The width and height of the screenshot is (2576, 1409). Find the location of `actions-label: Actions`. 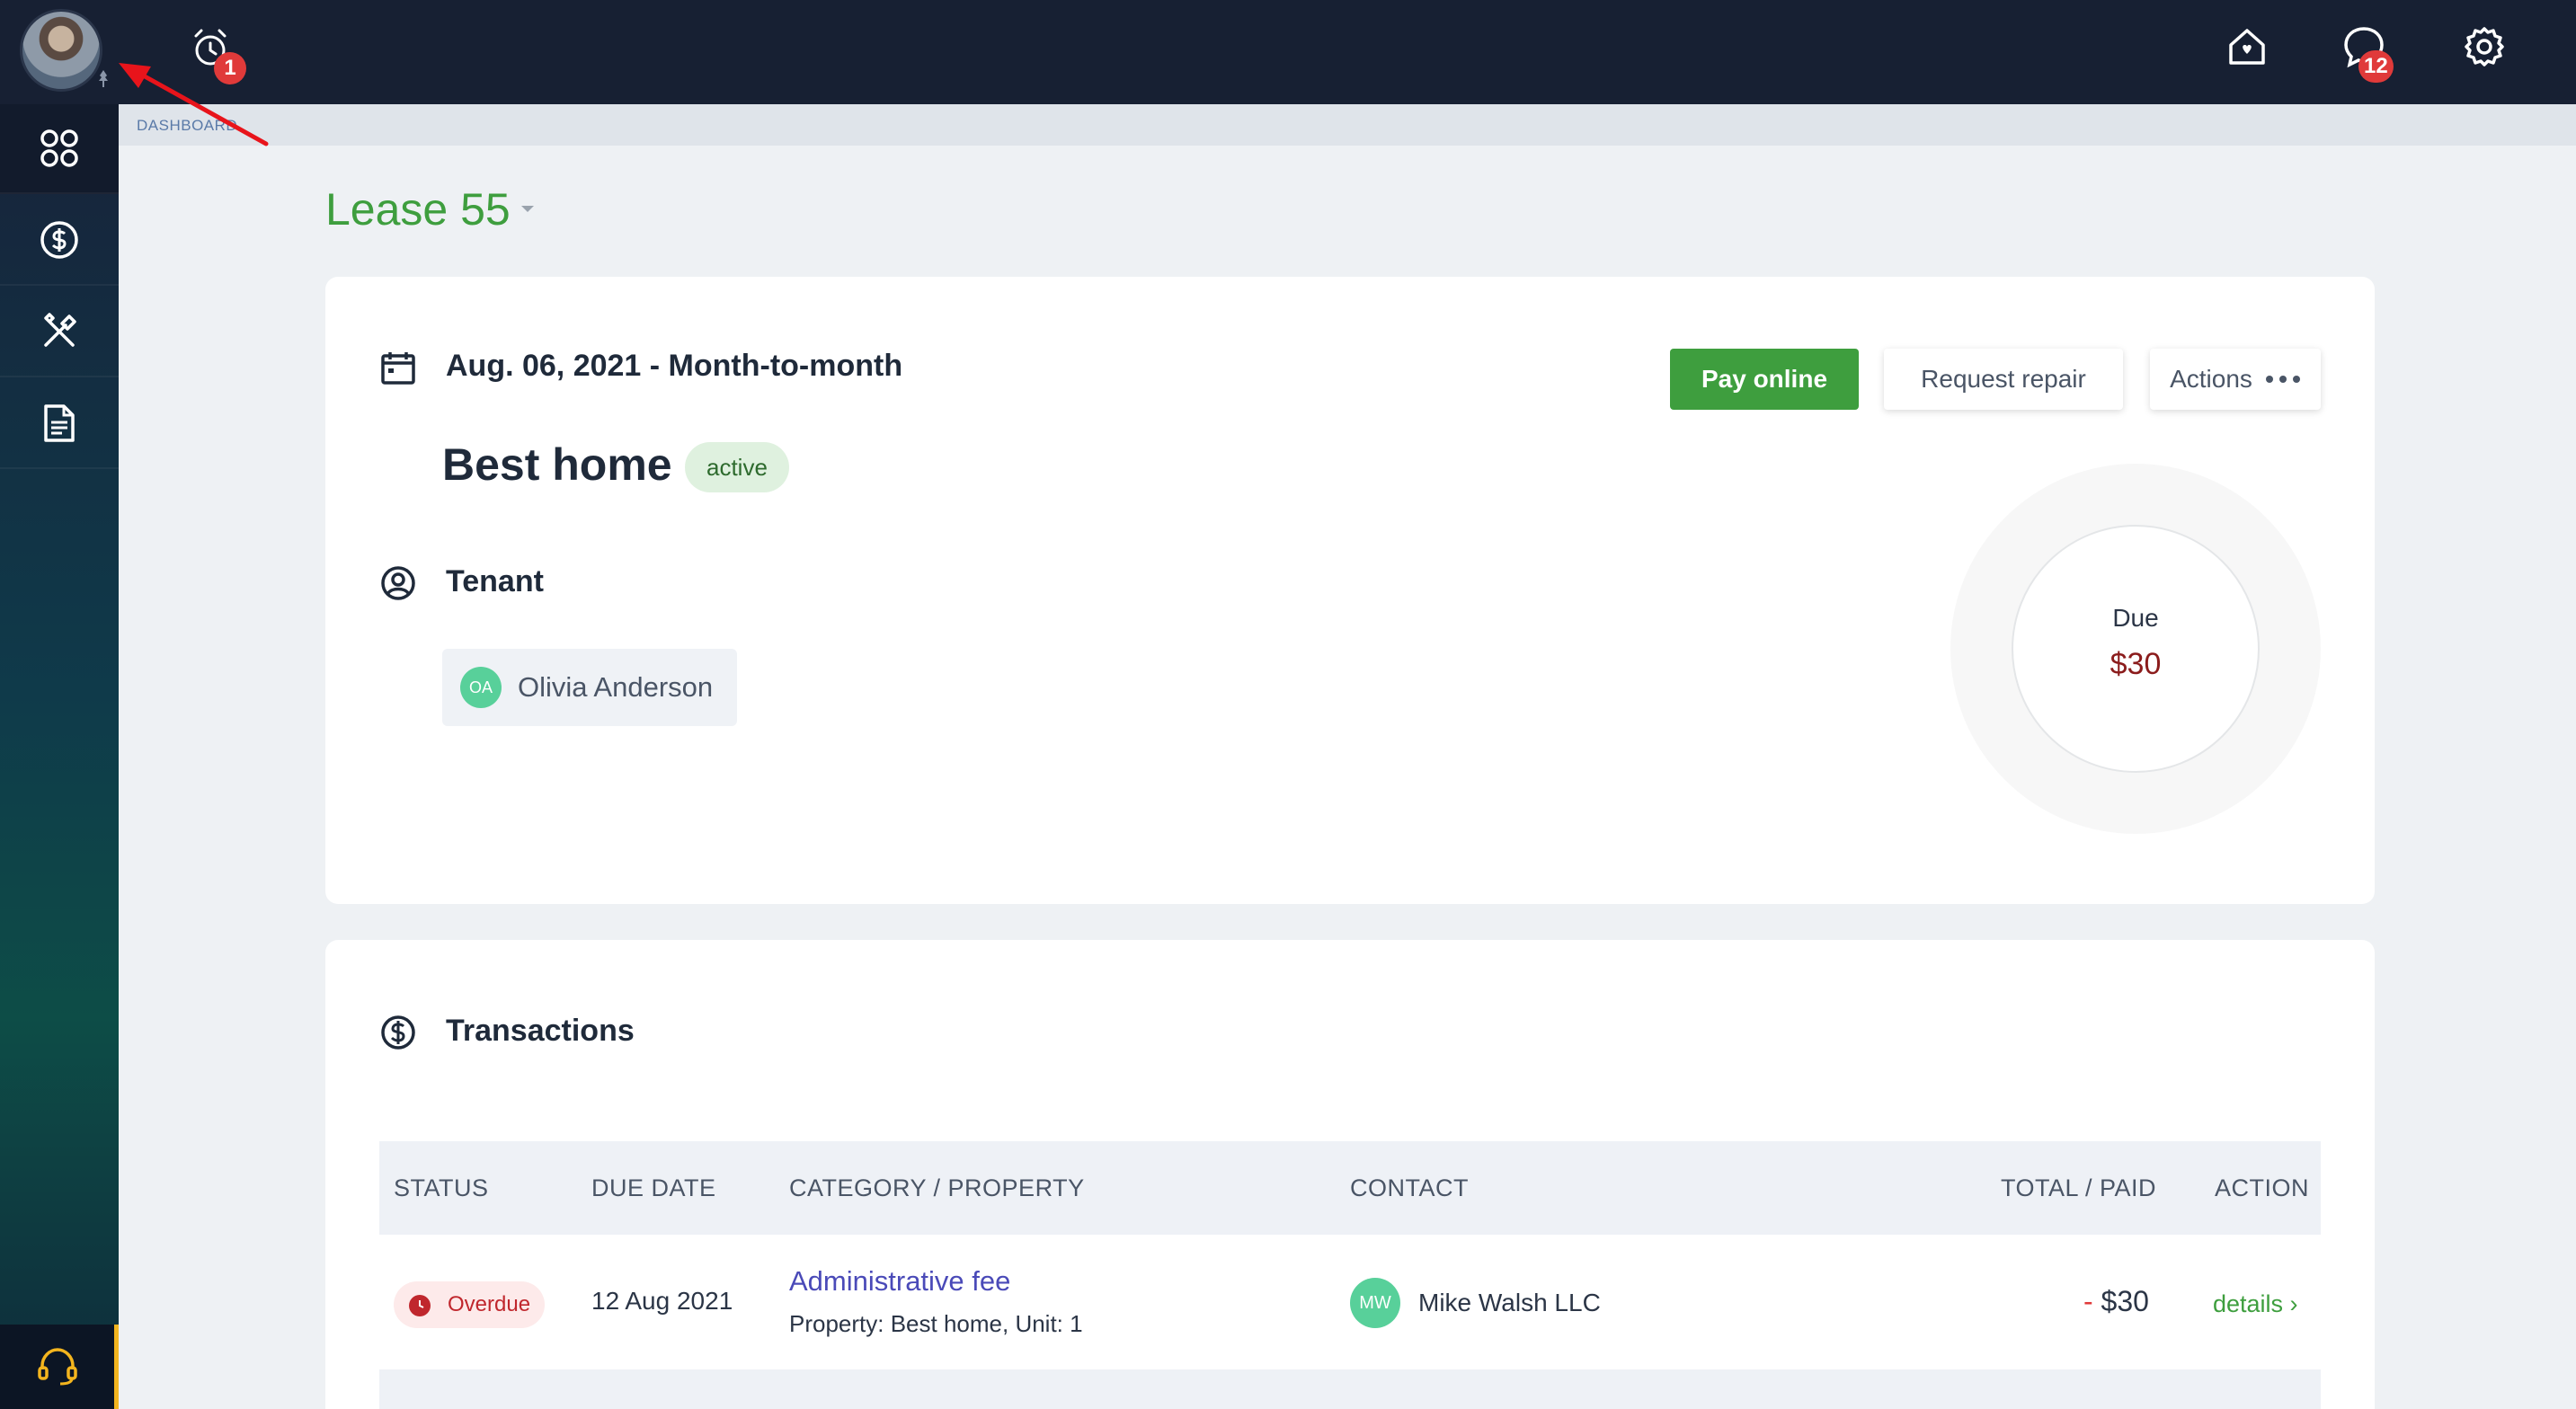

actions-label: Actions is located at coordinates (2211, 379).